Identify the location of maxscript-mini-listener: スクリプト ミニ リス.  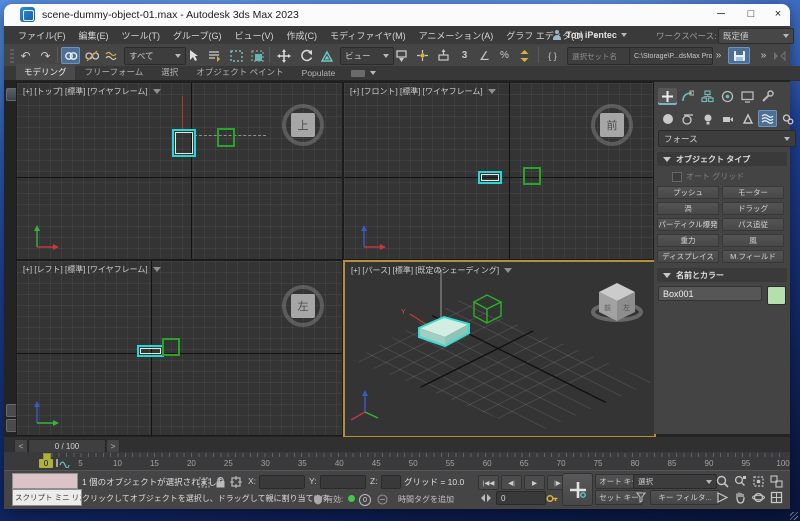
(47, 497).